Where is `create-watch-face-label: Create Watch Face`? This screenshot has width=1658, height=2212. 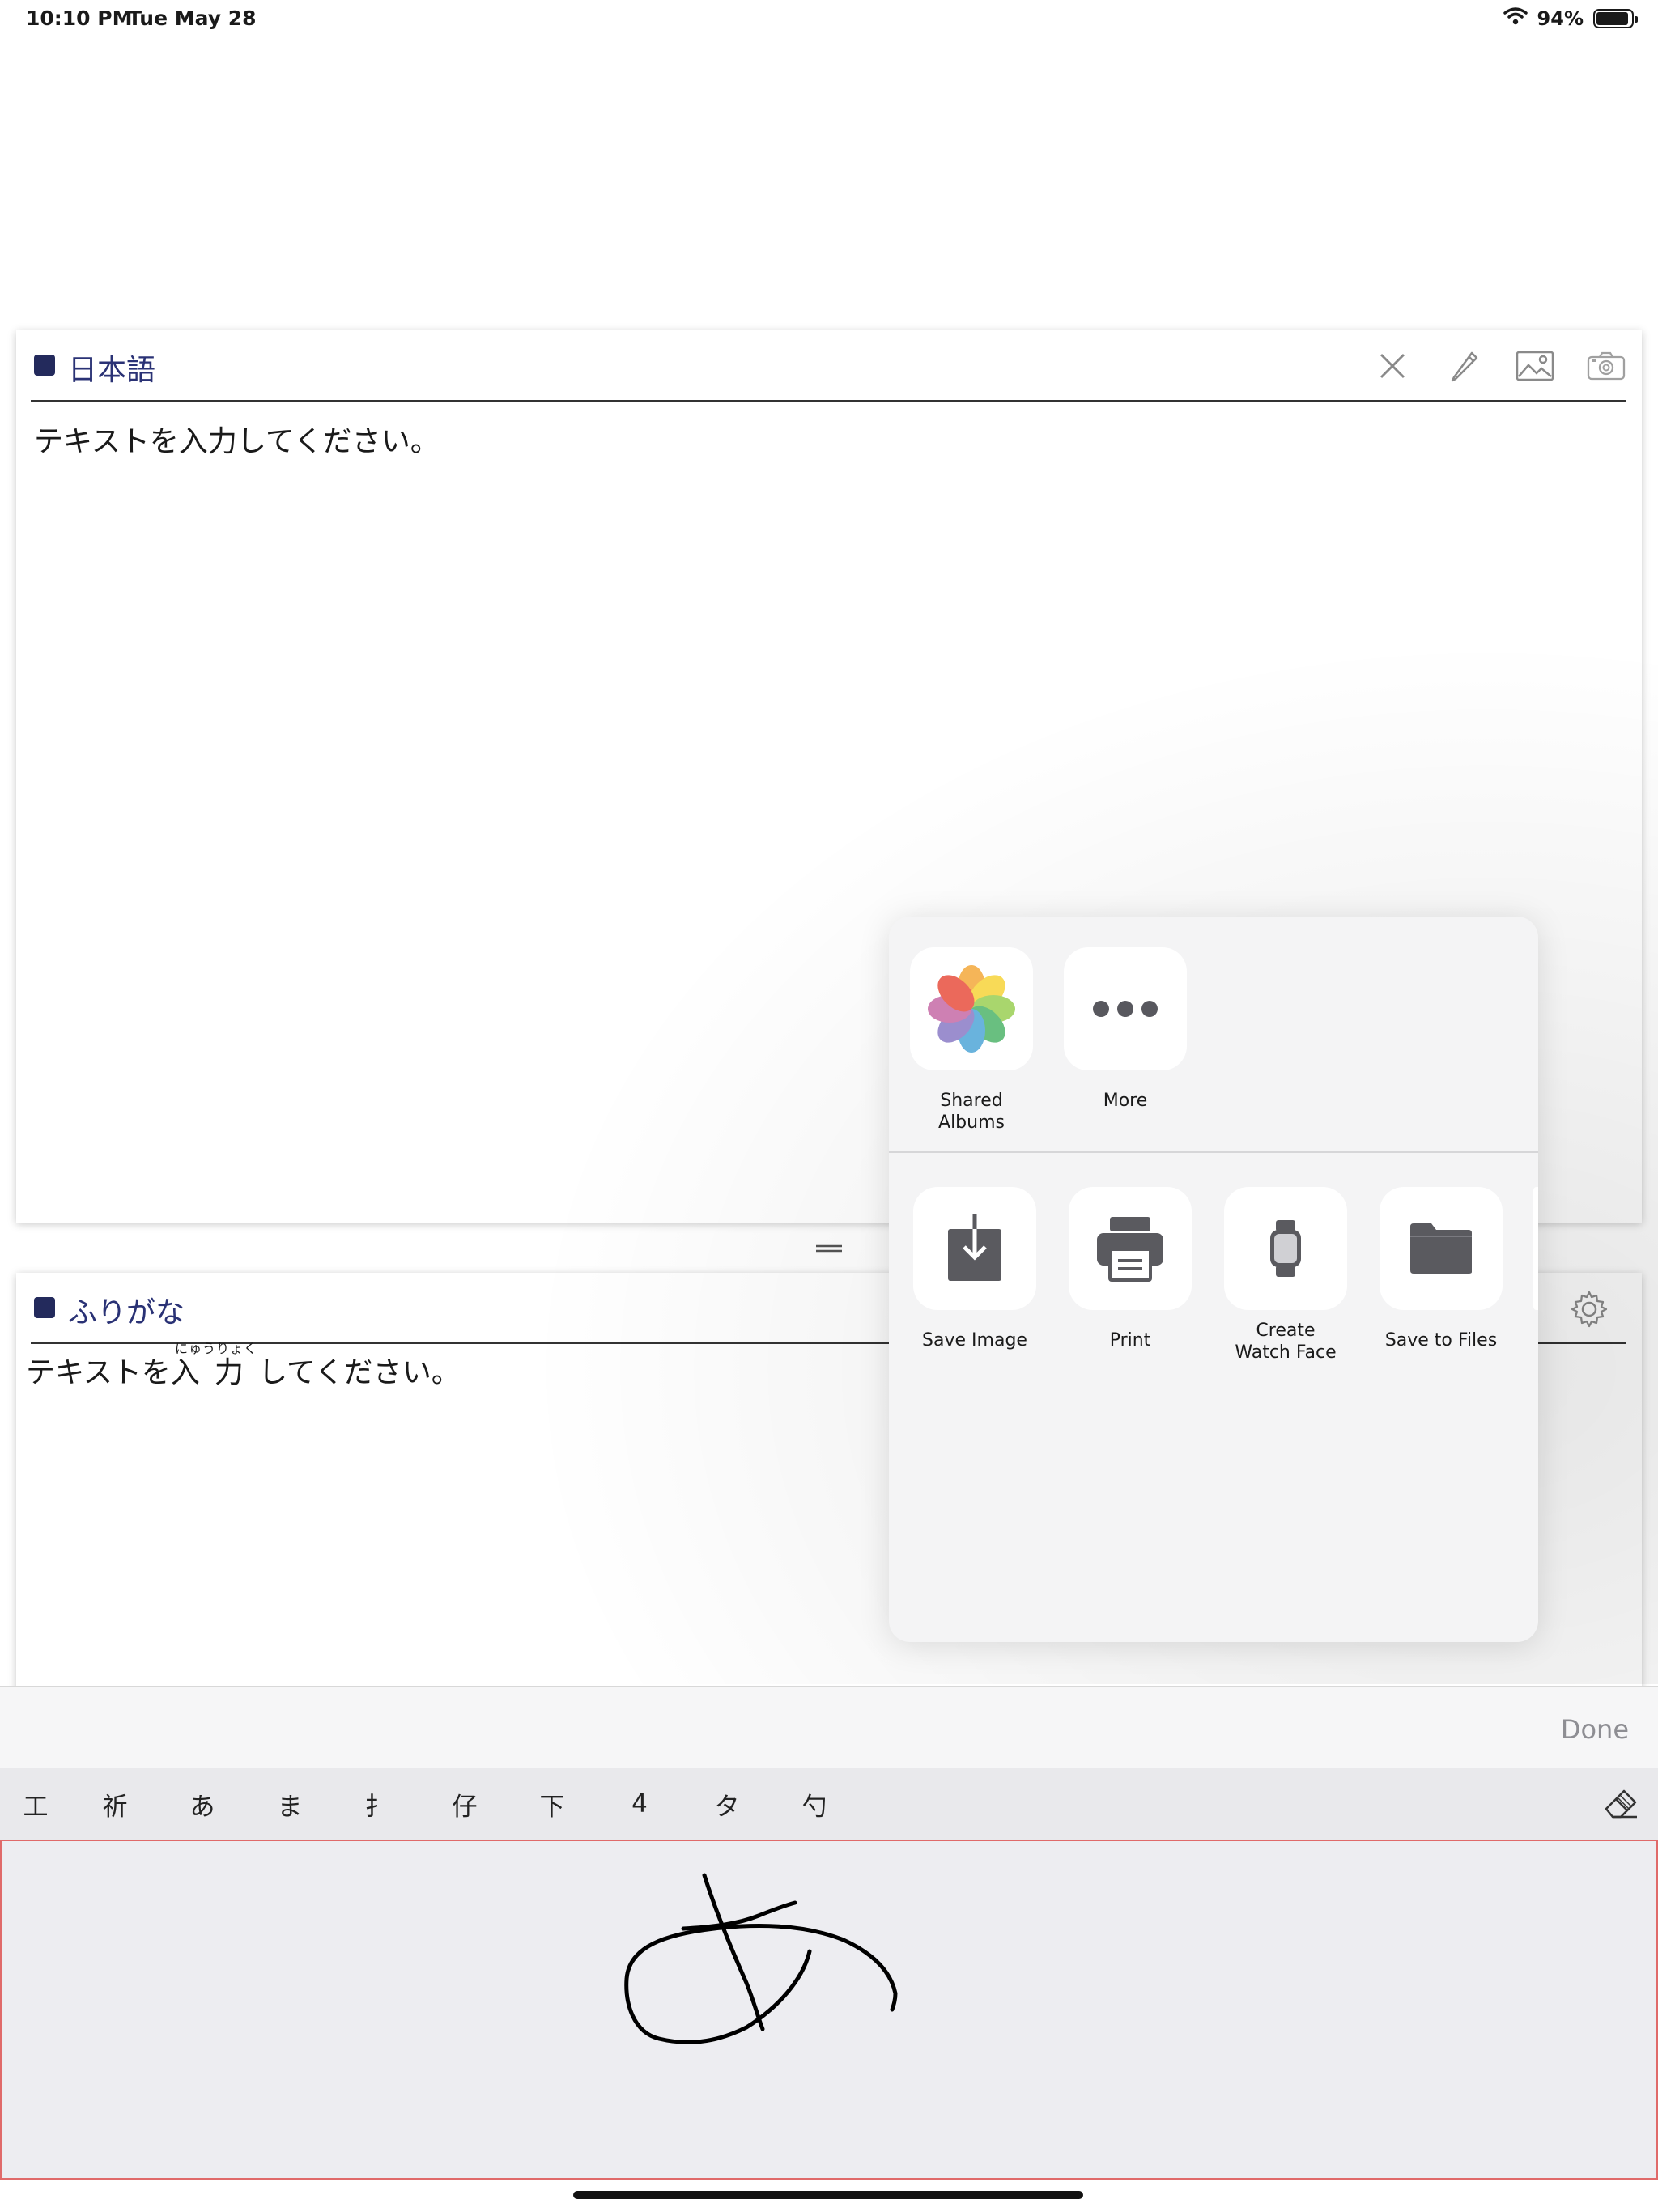
create-watch-face-label: Create Watch Face is located at coordinates (1286, 1342).